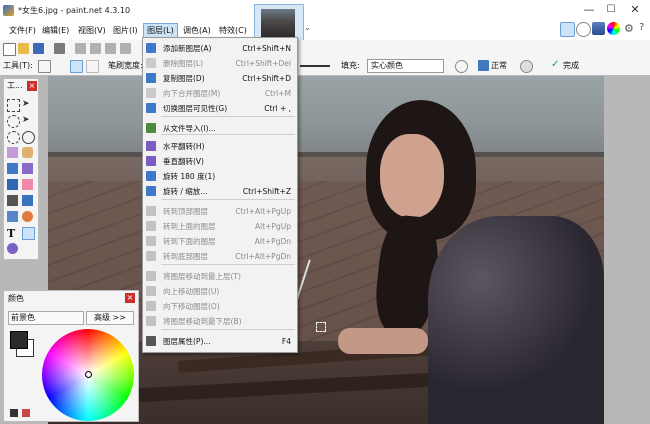  I want to click on person-face, so click(412, 176).